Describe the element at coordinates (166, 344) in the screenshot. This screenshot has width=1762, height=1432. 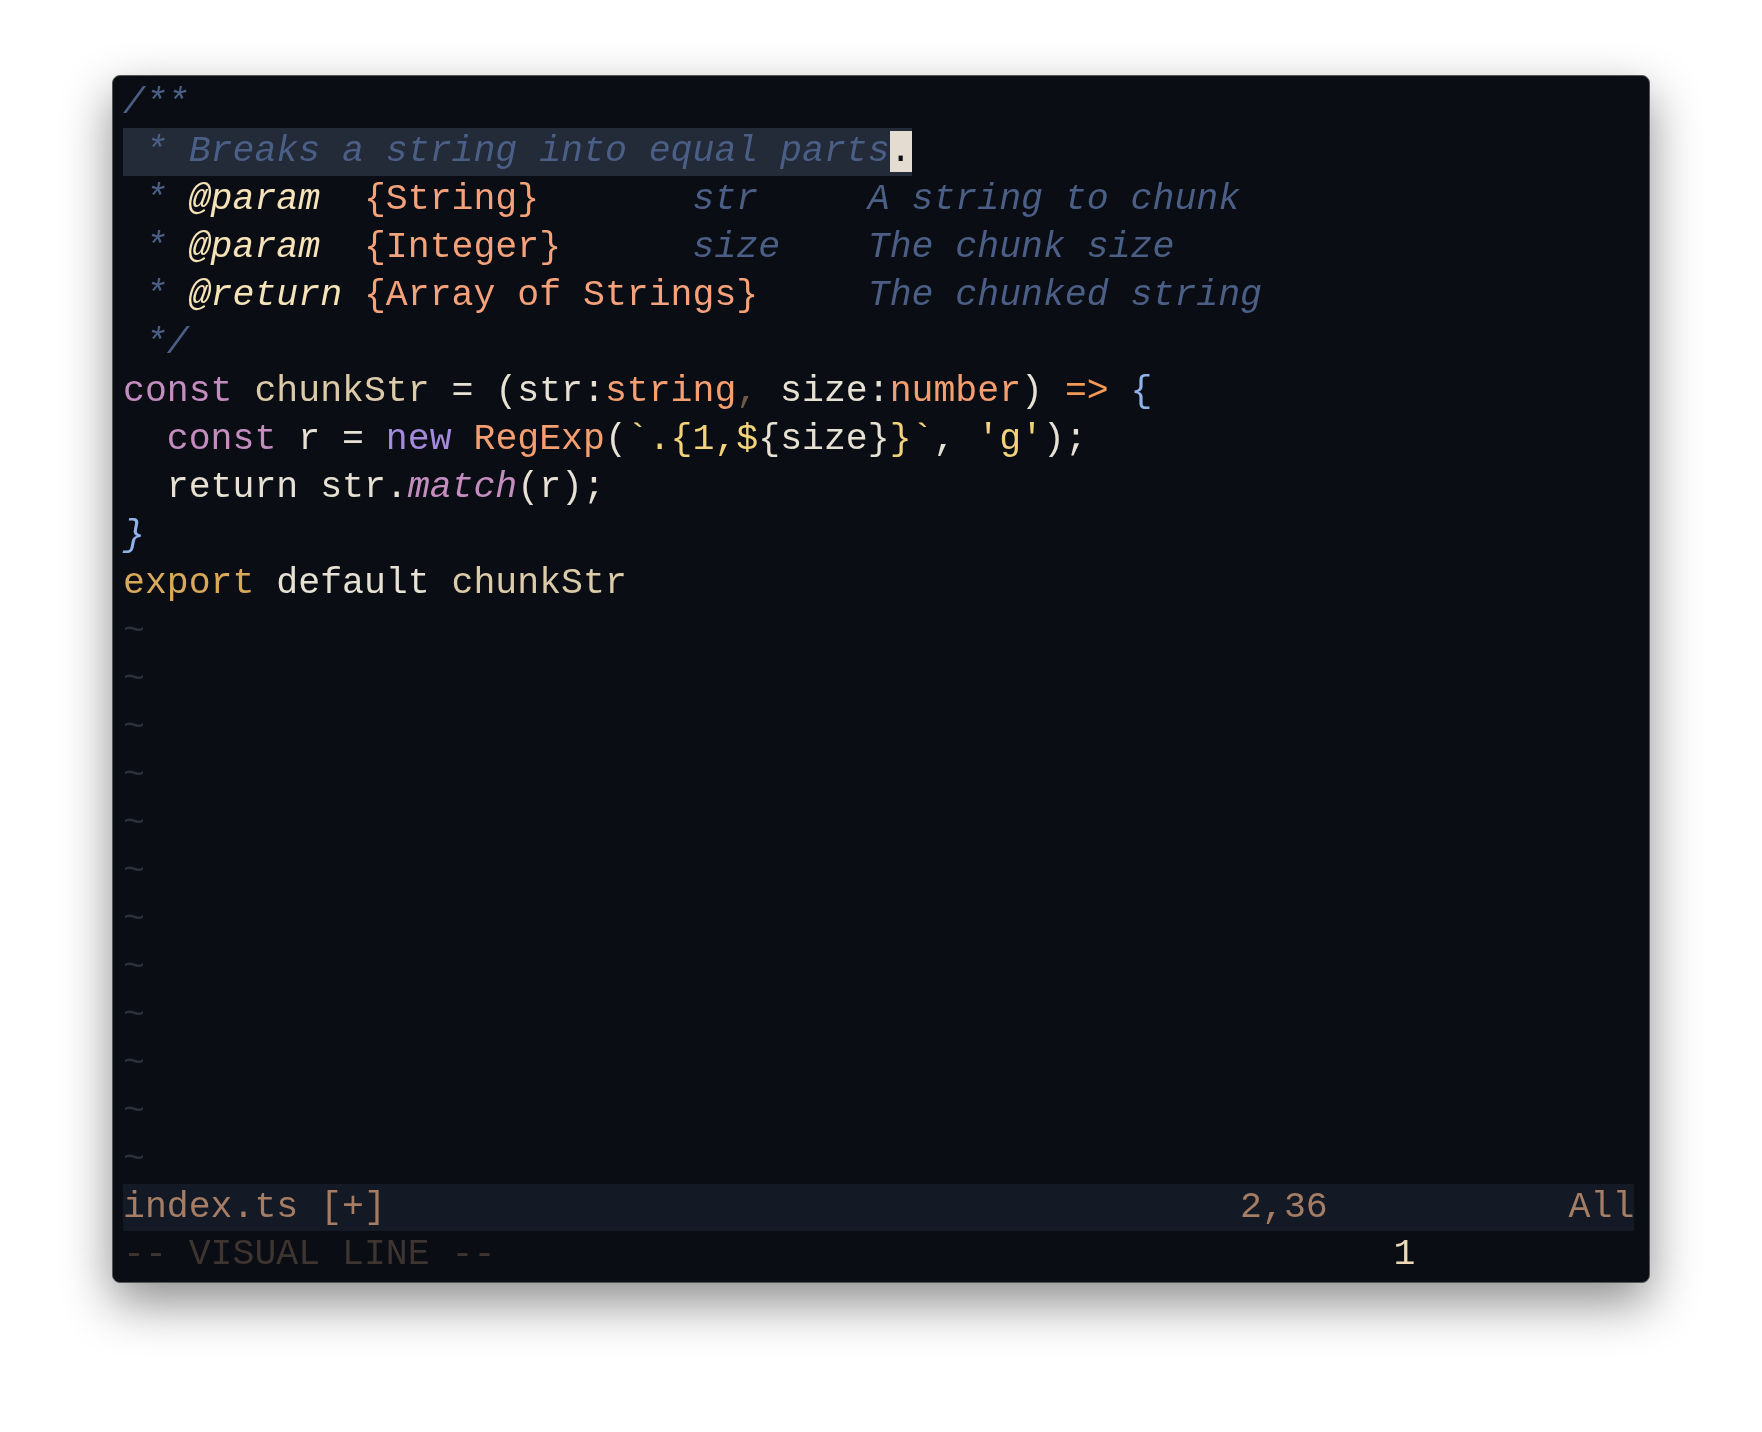
I see `code-line: */` at that location.